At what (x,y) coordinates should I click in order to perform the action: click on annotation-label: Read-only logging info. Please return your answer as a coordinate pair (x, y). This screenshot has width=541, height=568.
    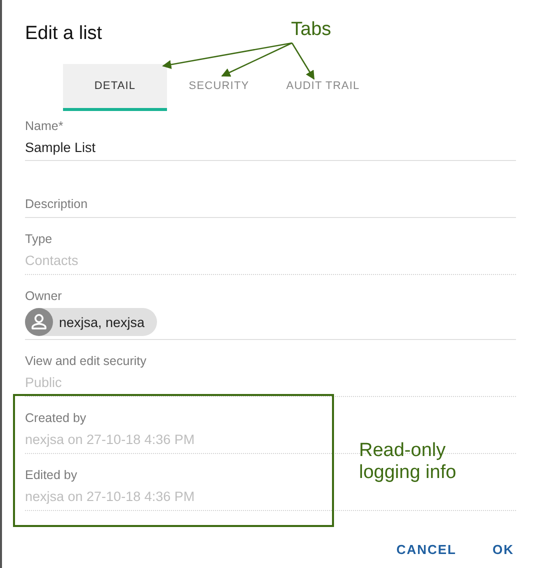
    Looking at the image, I should click on (408, 462).